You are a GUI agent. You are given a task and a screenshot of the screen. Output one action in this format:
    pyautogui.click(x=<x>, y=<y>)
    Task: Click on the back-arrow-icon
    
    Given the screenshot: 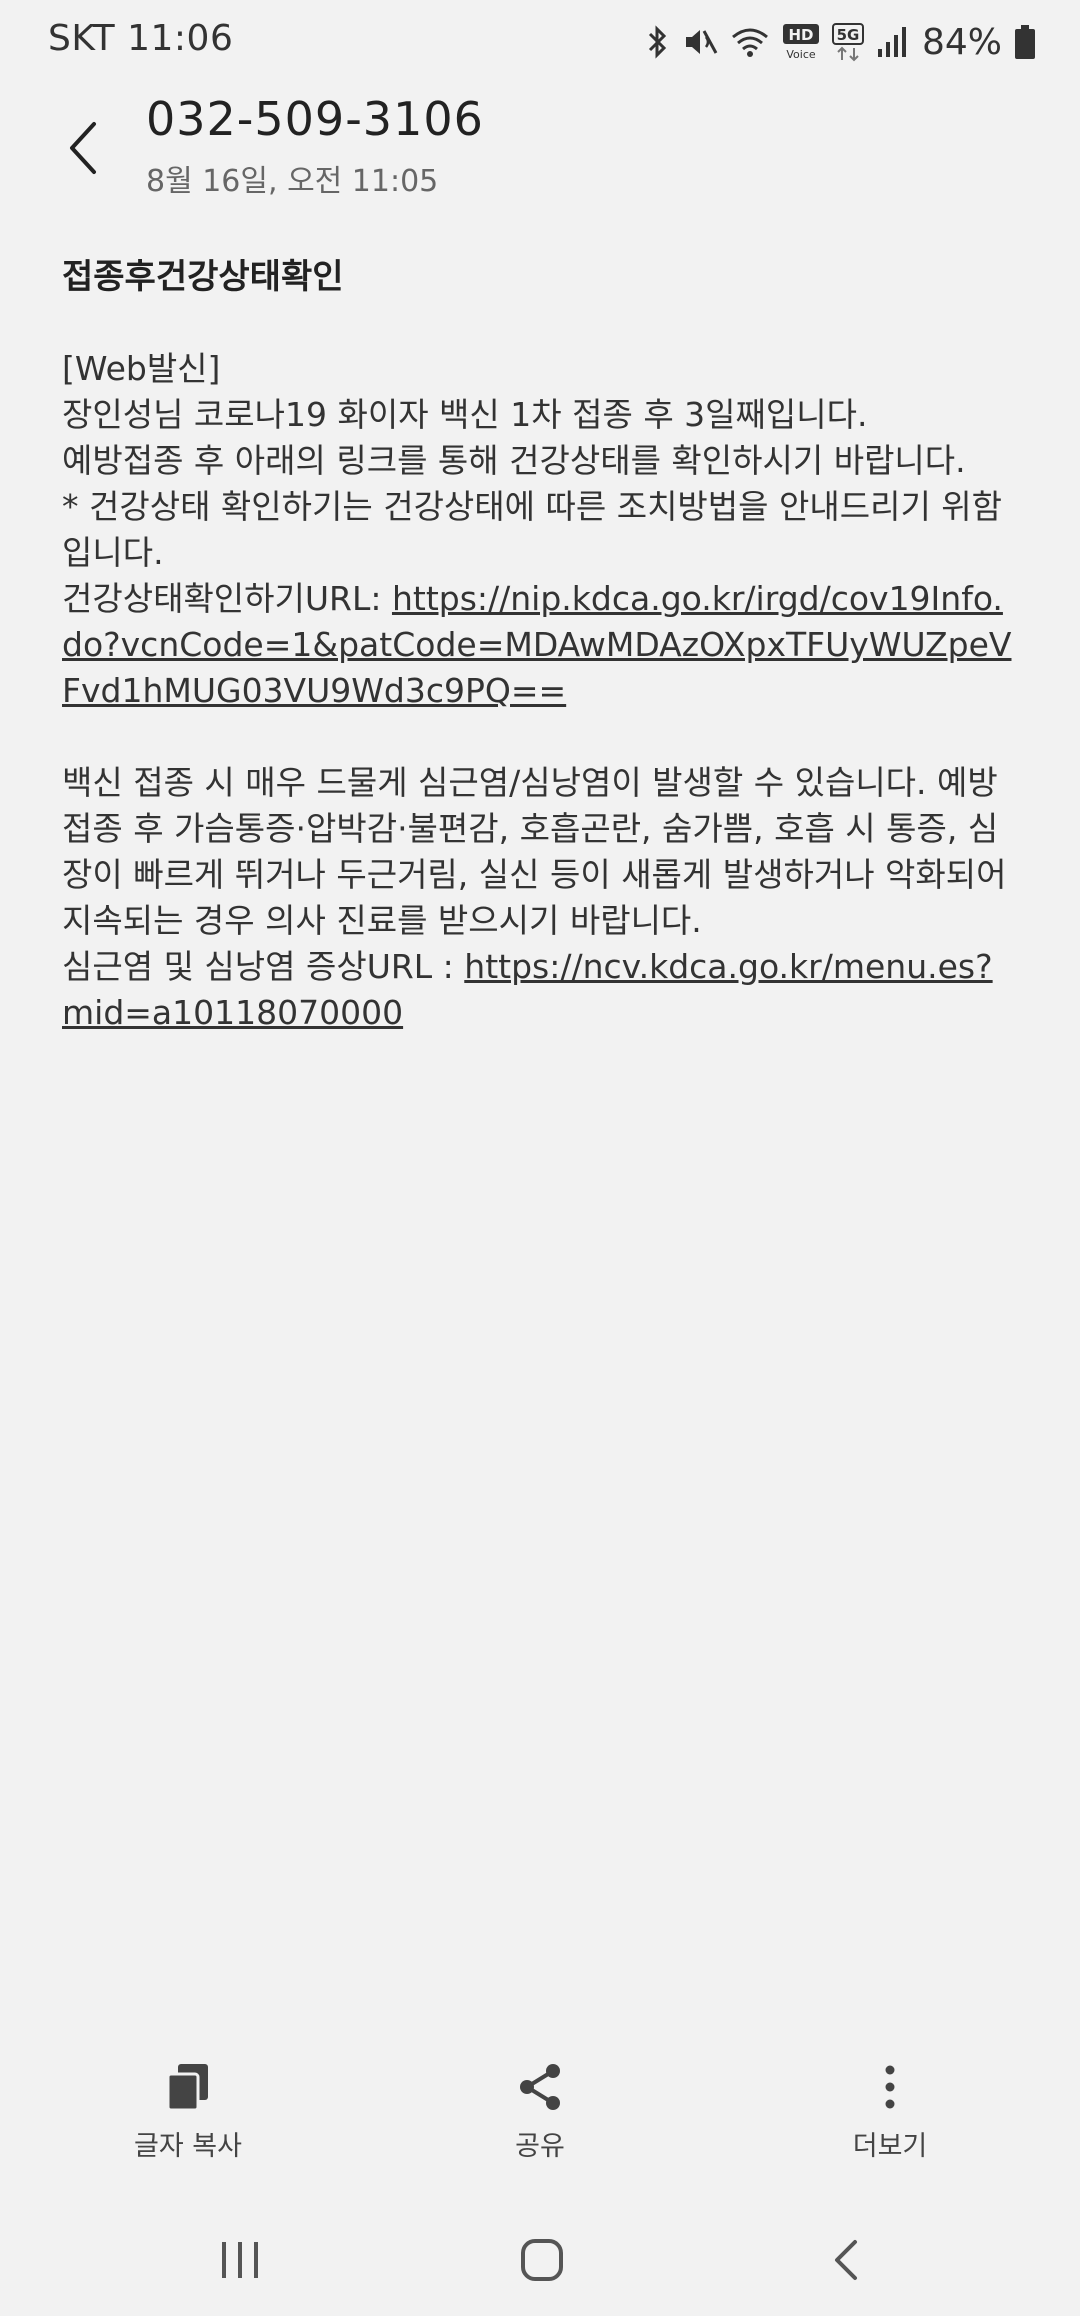 What is the action you would take?
    pyautogui.click(x=846, y=2260)
    